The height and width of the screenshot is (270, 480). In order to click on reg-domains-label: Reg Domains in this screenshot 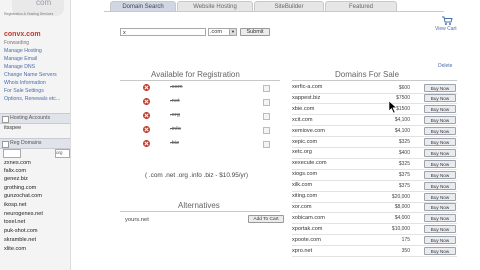, I will do `click(26, 143)`.